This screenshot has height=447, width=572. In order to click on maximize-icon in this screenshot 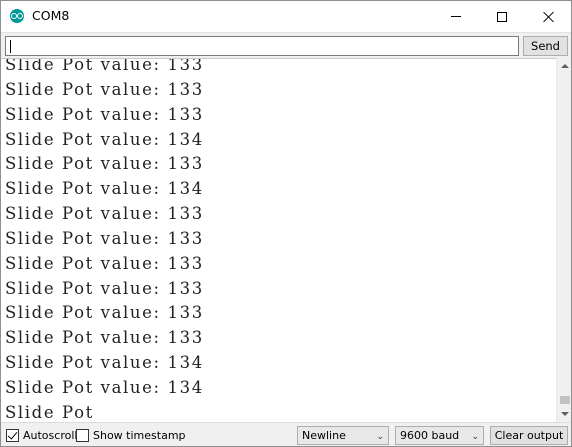, I will do `click(502, 16)`.